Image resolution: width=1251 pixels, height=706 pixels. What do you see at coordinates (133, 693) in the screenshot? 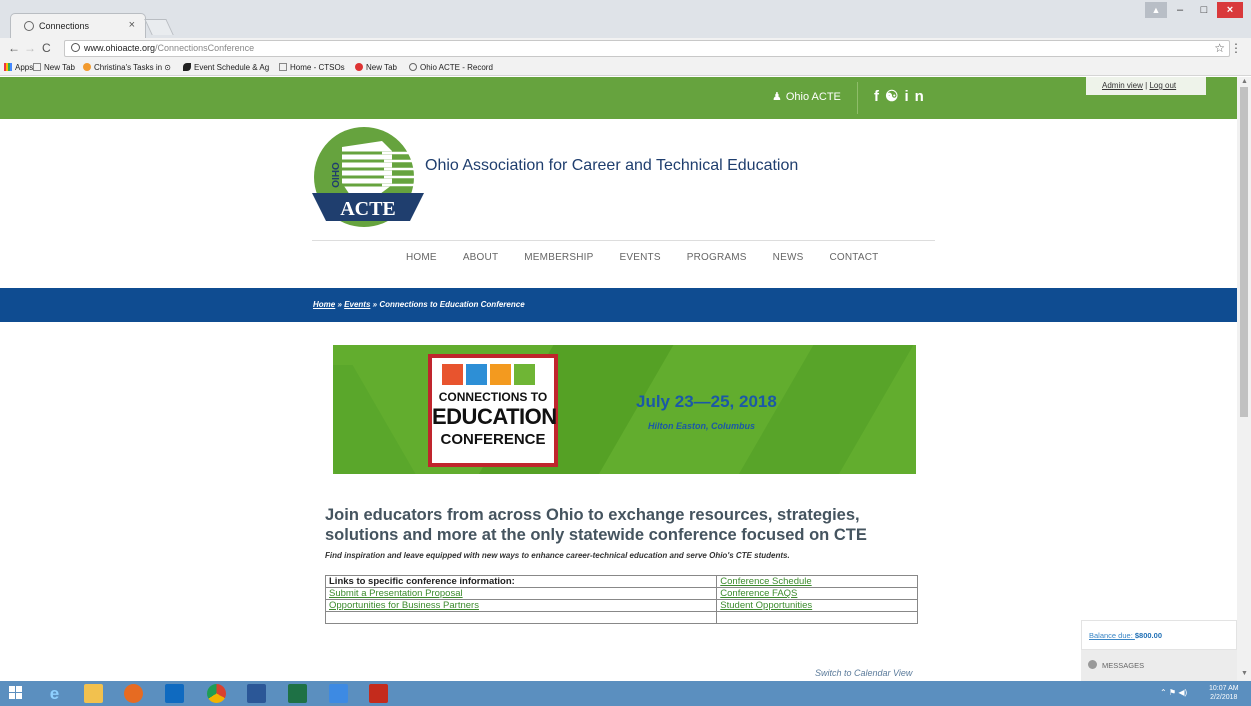
I see `firefox-icon` at bounding box center [133, 693].